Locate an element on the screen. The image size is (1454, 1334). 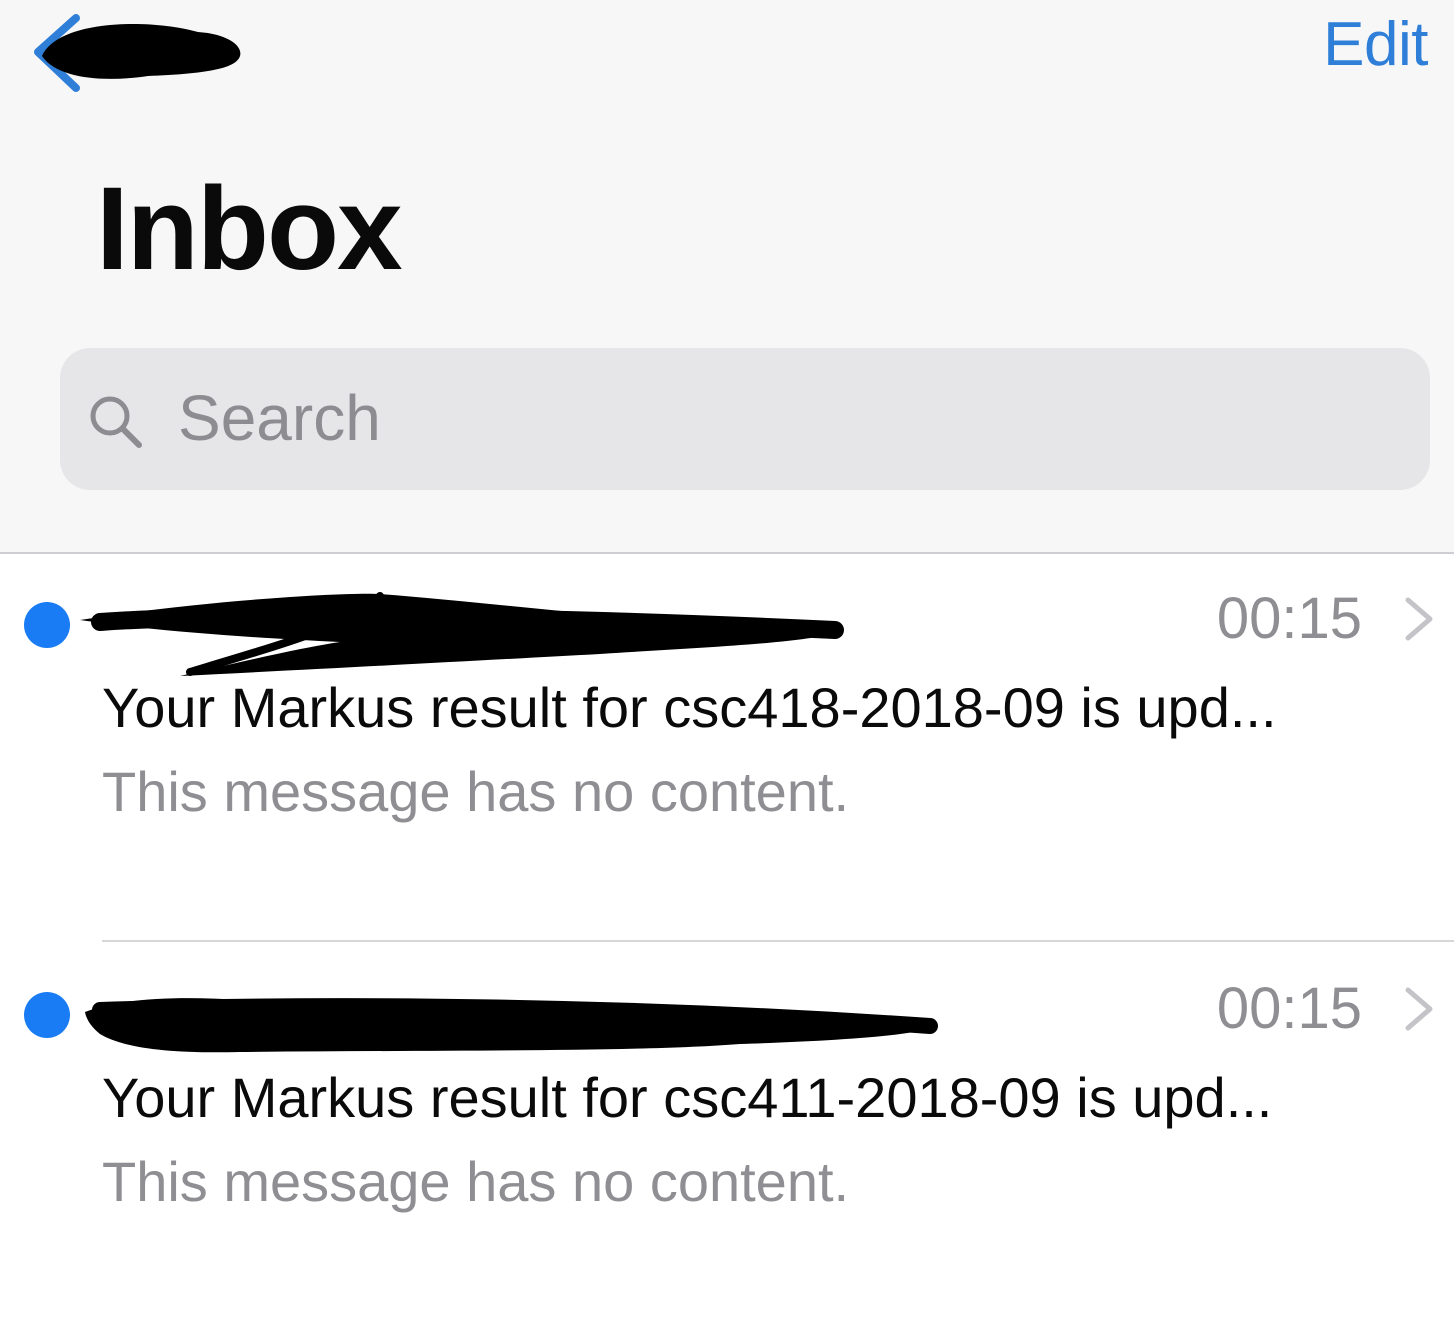
edit-button: Edit is located at coordinates (1375, 45).